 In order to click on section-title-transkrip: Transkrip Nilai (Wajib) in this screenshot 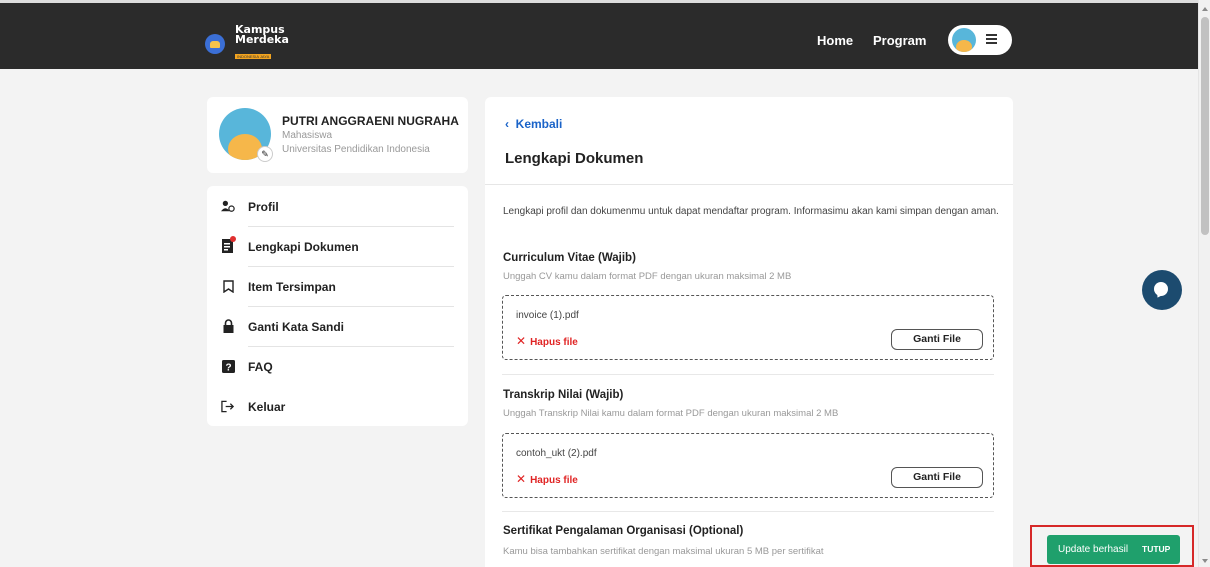, I will do `click(563, 395)`.